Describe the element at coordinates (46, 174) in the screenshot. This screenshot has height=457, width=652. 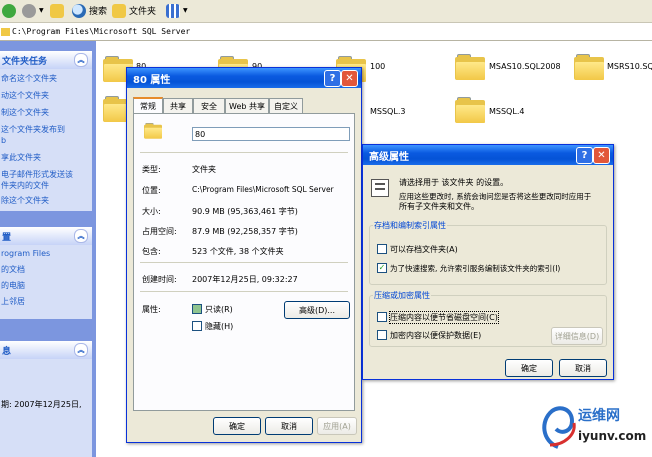
I see `task-email: 电子邮件形式发送该` at that location.